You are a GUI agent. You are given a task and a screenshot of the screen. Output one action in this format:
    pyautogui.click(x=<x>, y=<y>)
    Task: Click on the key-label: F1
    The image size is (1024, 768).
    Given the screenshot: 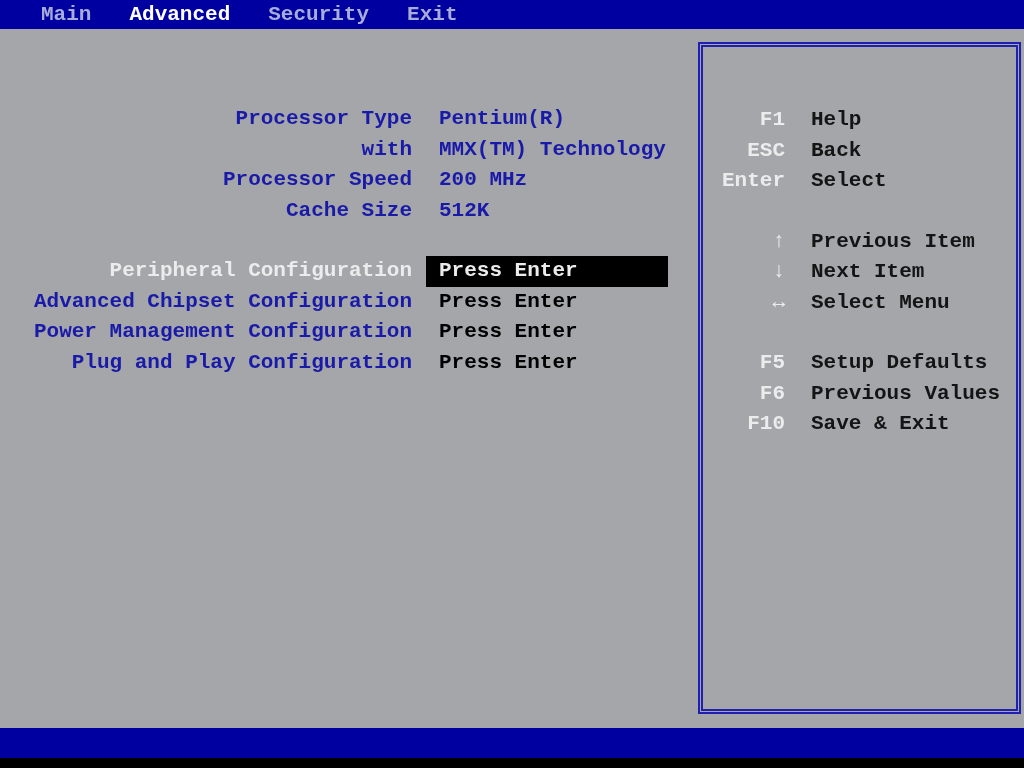 What is the action you would take?
    pyautogui.click(x=772, y=120)
    